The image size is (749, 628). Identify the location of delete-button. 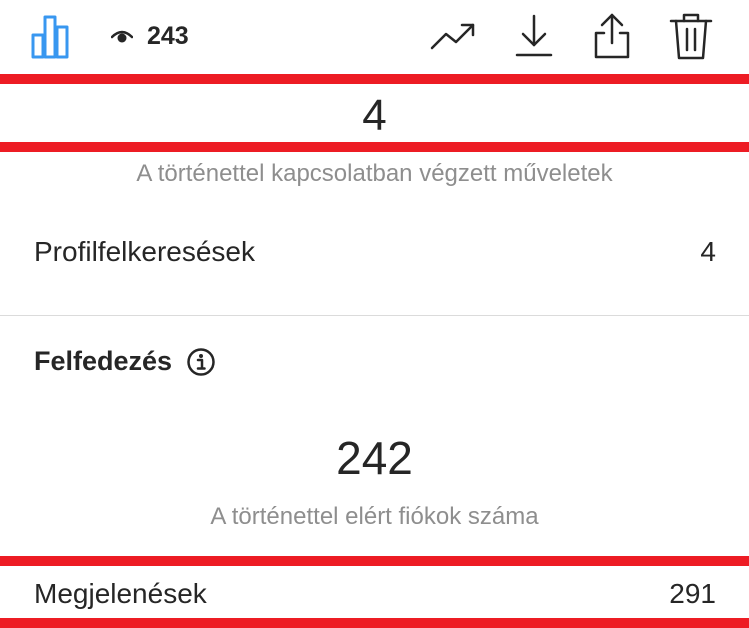
(691, 36).